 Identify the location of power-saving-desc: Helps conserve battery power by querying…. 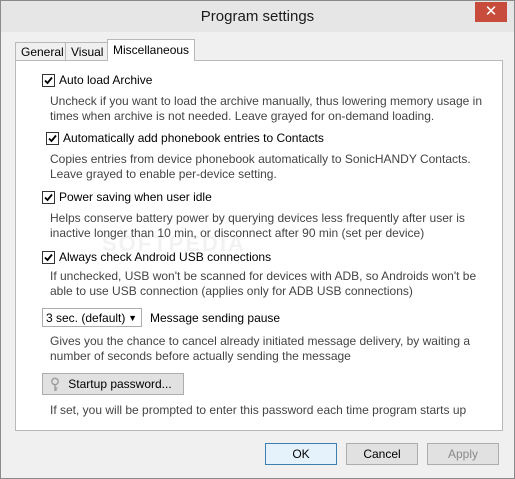
(257, 225).